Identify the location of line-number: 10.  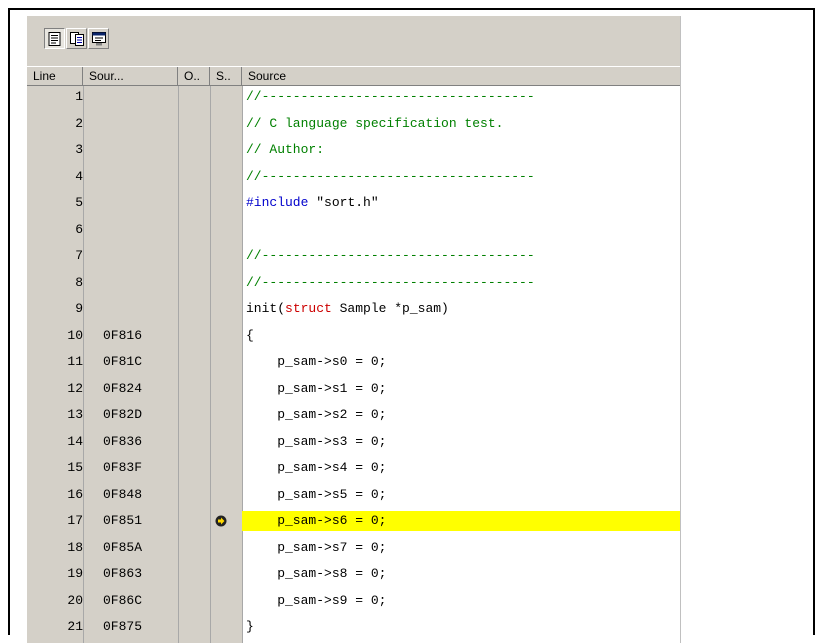
(75, 335).